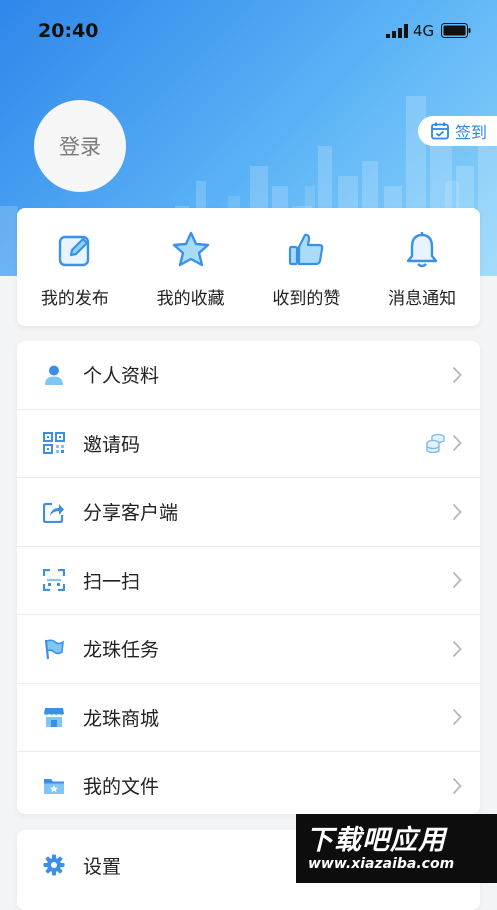  What do you see at coordinates (54, 375) in the screenshot?
I see `person-icon` at bounding box center [54, 375].